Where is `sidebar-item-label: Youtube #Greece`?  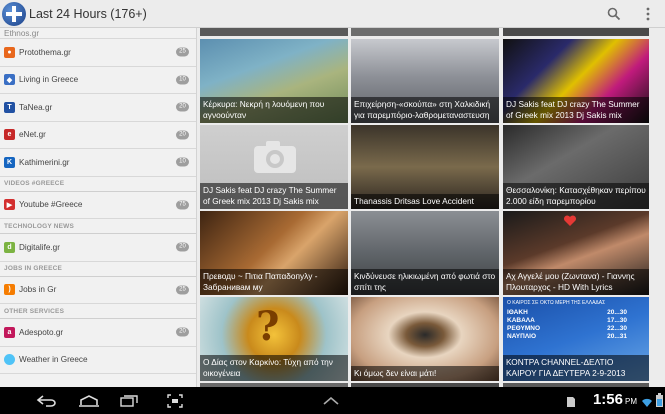
sidebar-item-label: Youtube #Greece is located at coordinates (51, 205).